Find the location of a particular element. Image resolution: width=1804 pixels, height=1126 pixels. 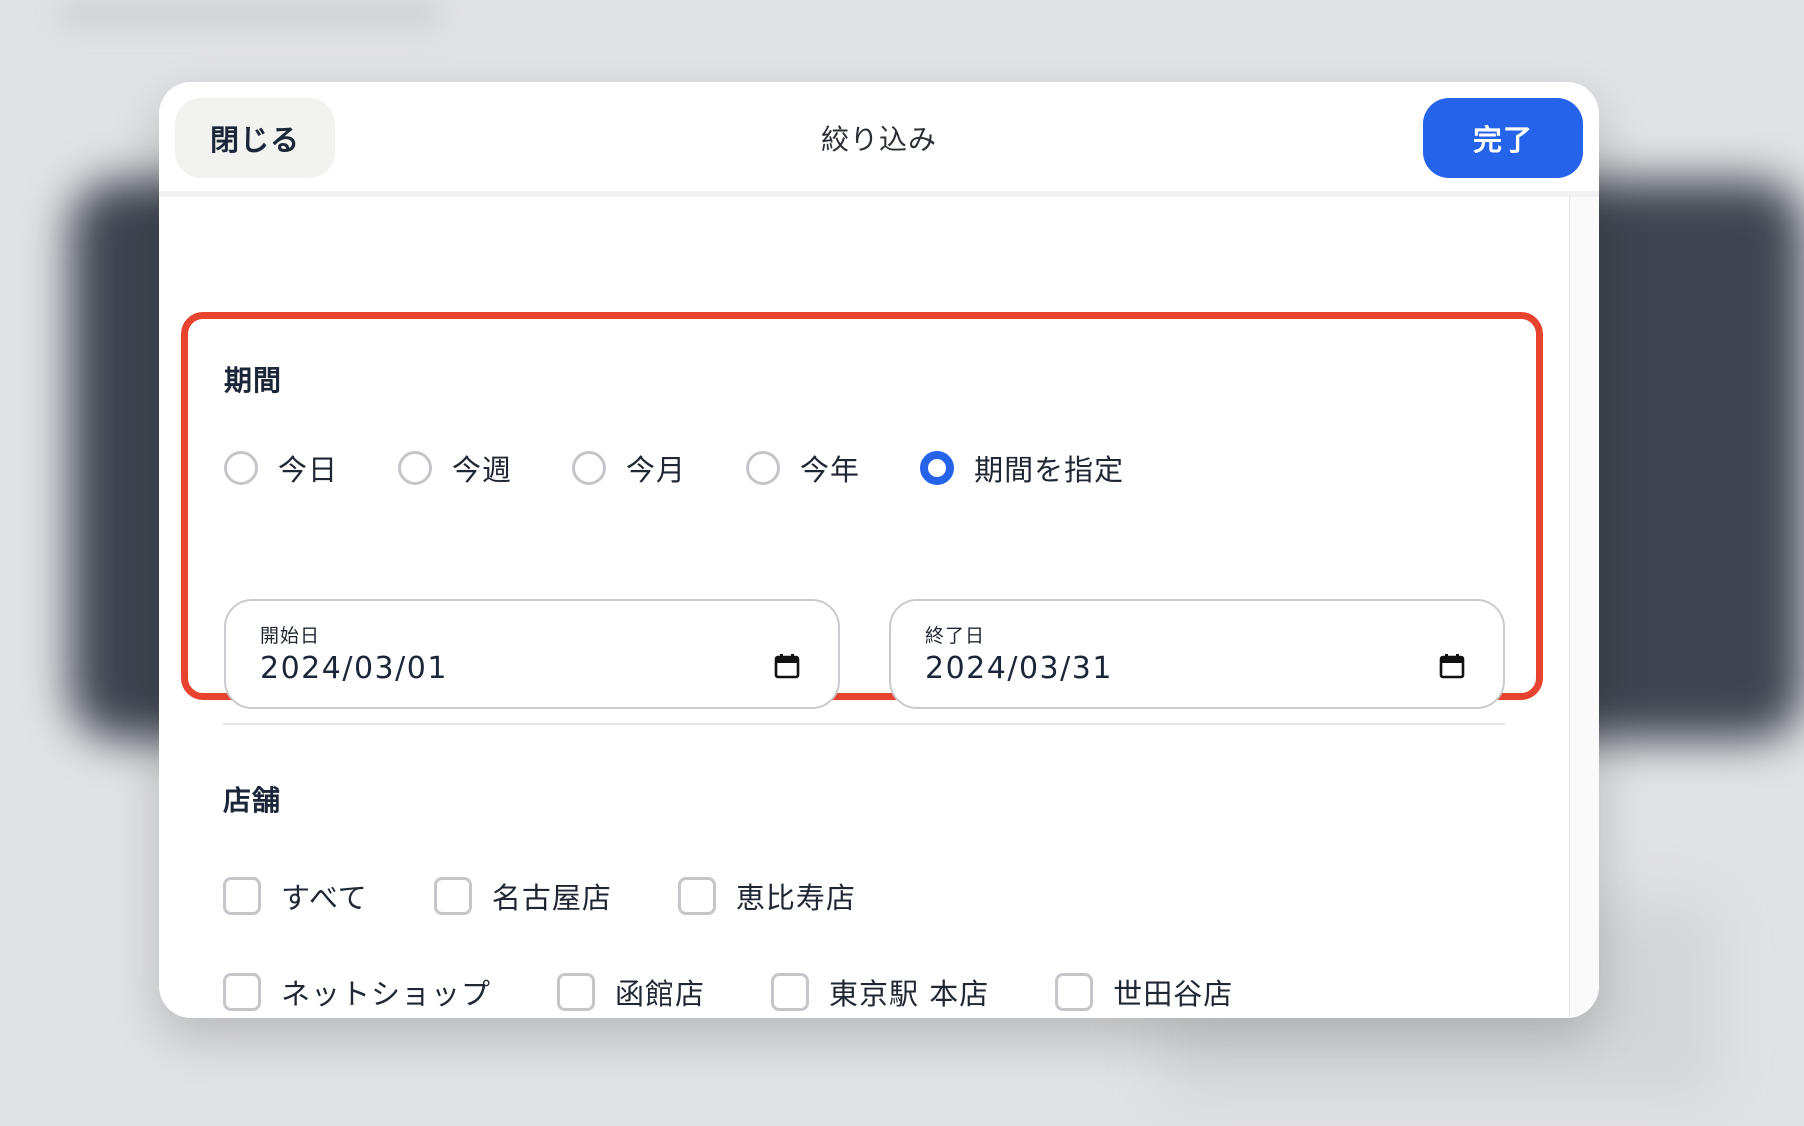

checkbox-hakodate: 函館店 is located at coordinates (631, 992).